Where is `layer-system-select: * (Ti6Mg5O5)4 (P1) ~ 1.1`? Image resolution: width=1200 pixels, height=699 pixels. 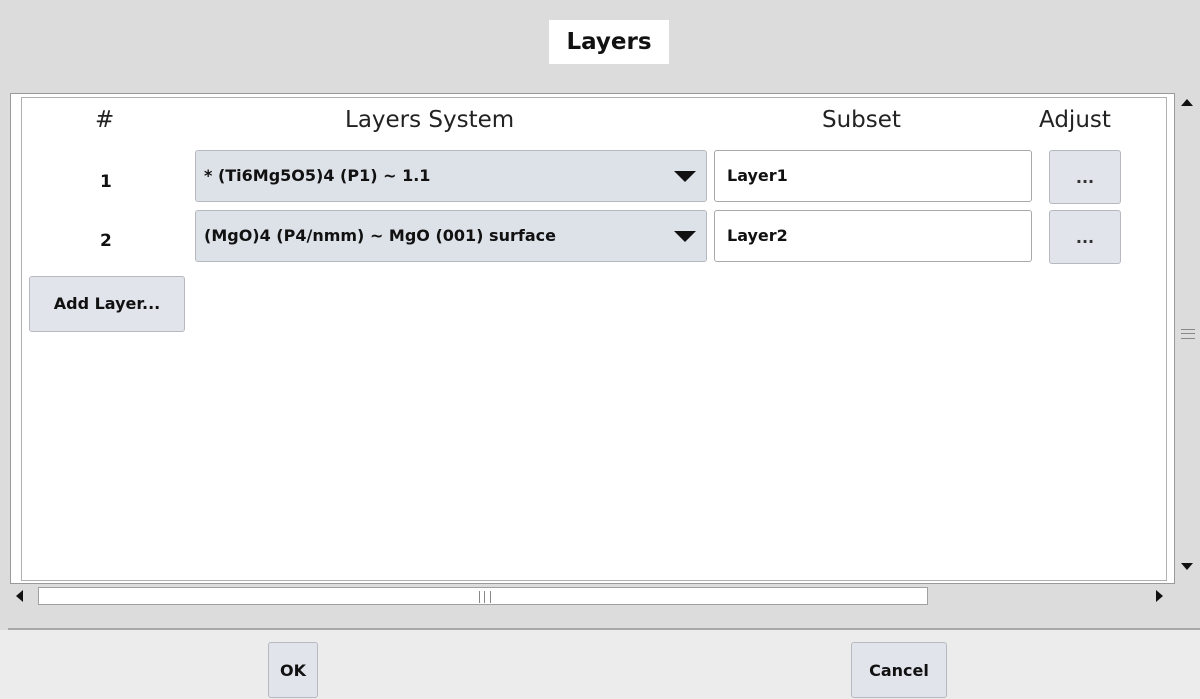 layer-system-select: * (Ti6Mg5O5)4 (P1) ~ 1.1 is located at coordinates (451, 176).